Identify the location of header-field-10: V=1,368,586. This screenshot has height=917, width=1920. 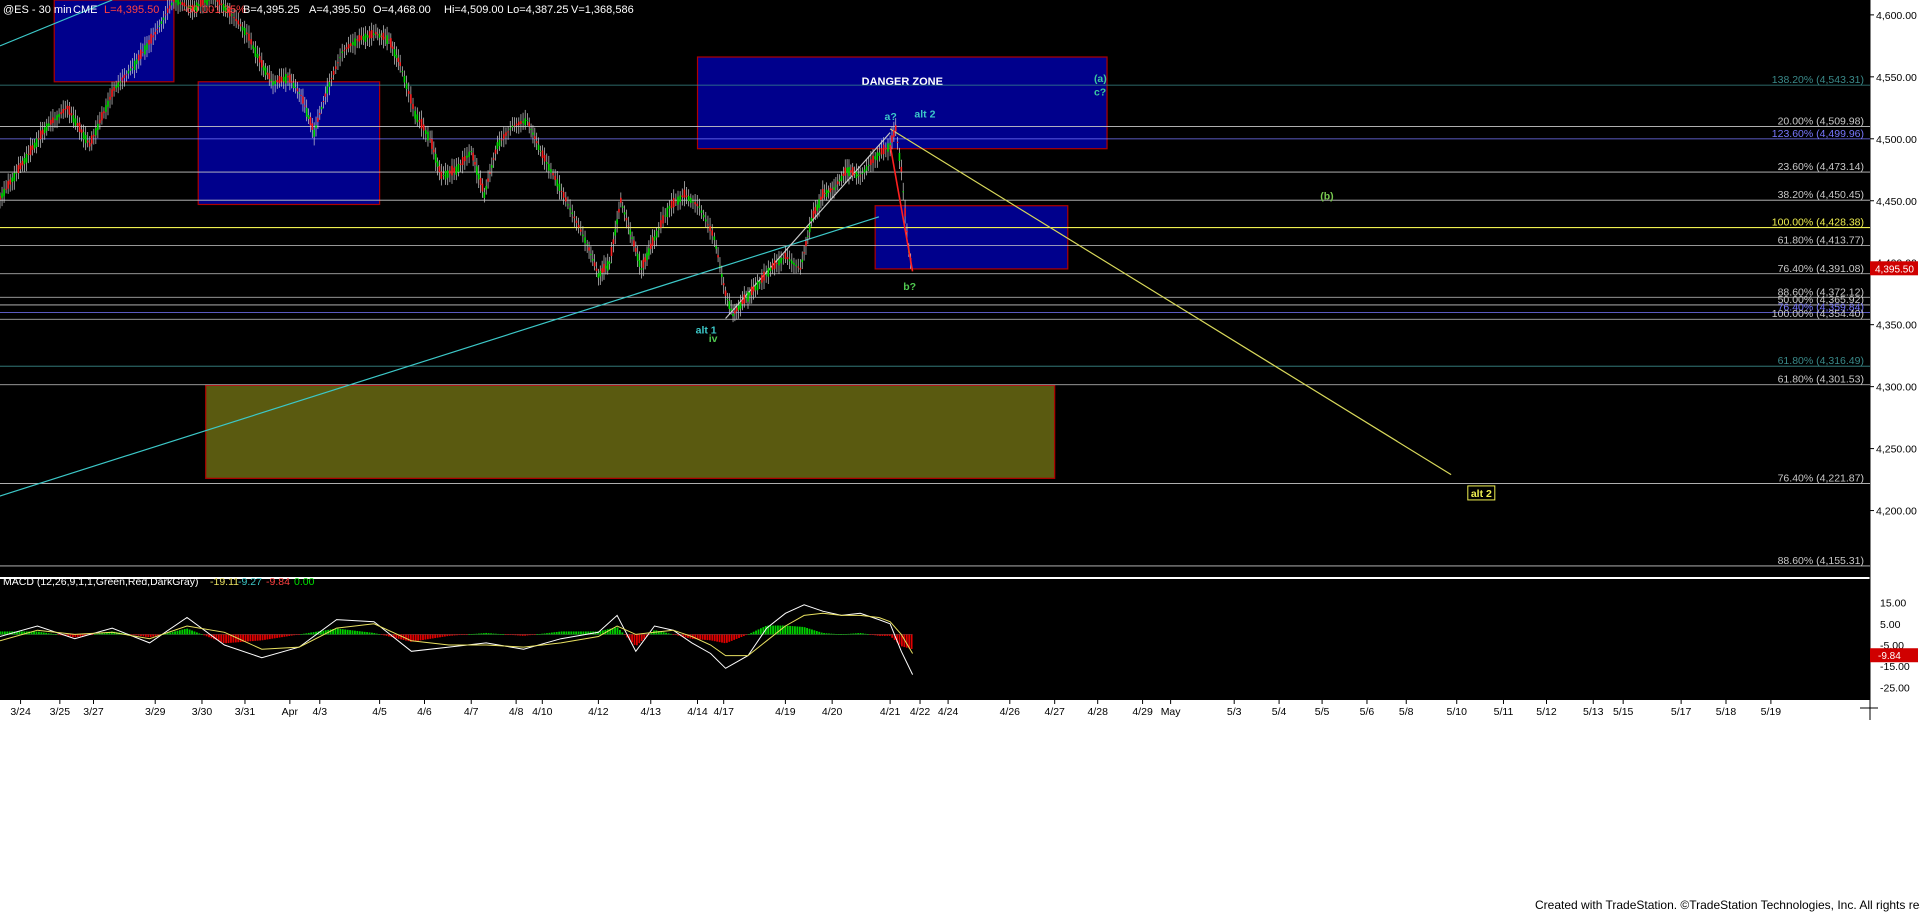
(602, 10).